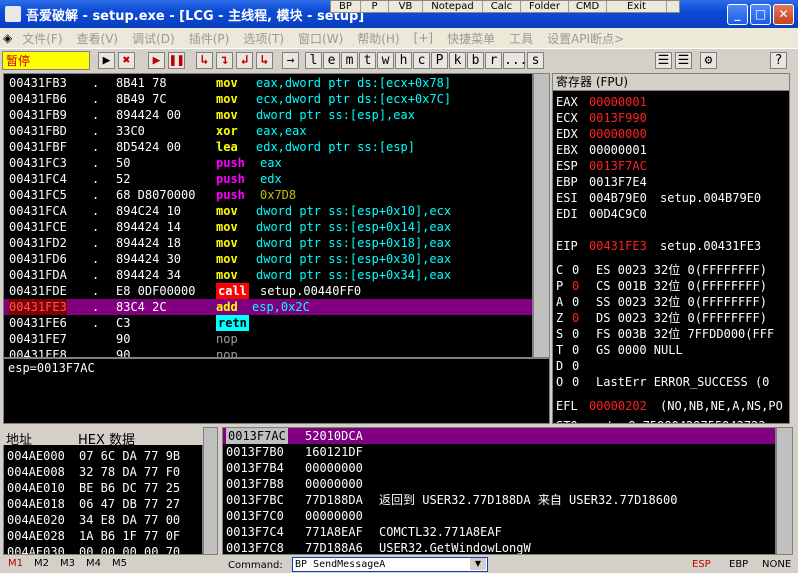 The image size is (798, 573). I want to click on flag-row: Z 0 DS 0023 32位 0(FFFFFFFF), so click(671, 318).